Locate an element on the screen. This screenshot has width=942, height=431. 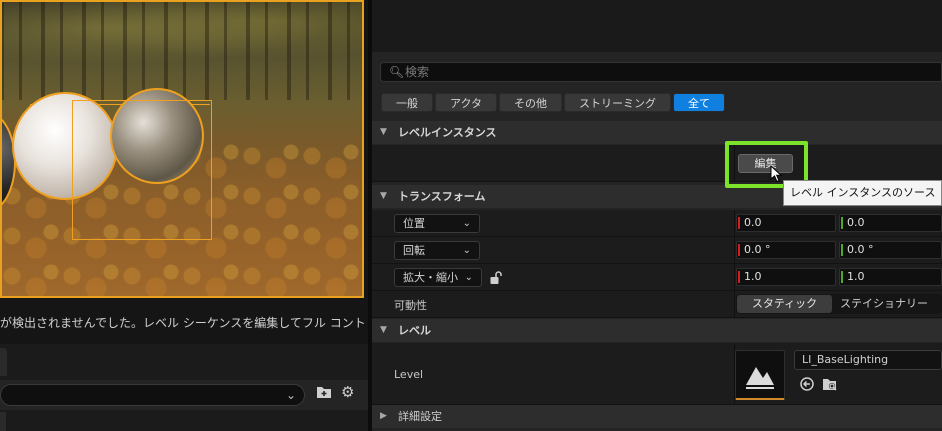
section-title: トランスフォーム is located at coordinates (442, 196).